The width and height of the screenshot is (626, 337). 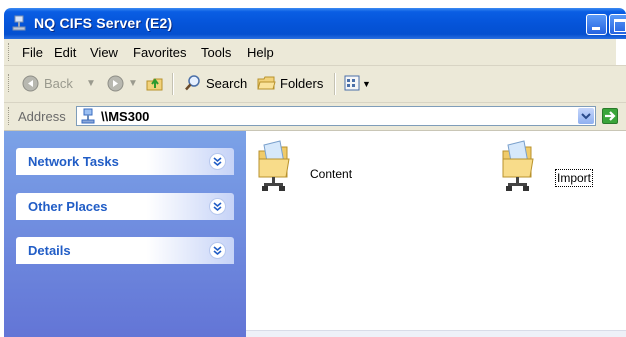 What do you see at coordinates (596, 24) in the screenshot?
I see `minimize-button` at bounding box center [596, 24].